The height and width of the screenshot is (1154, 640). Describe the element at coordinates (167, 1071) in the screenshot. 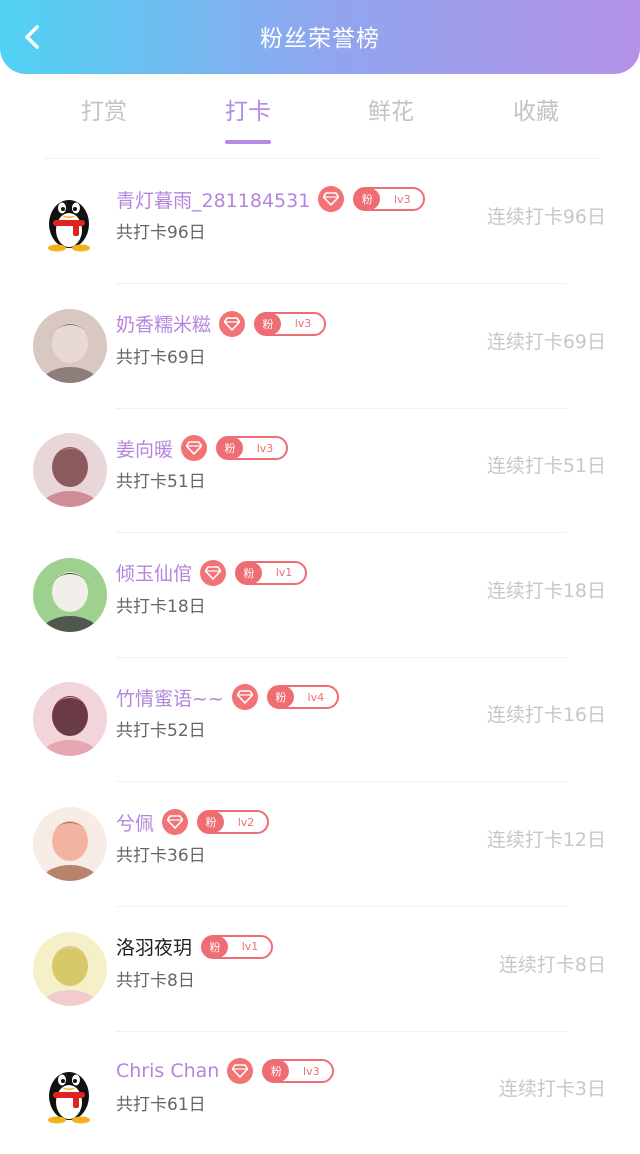

I see `fan-name: Chris Chan` at that location.